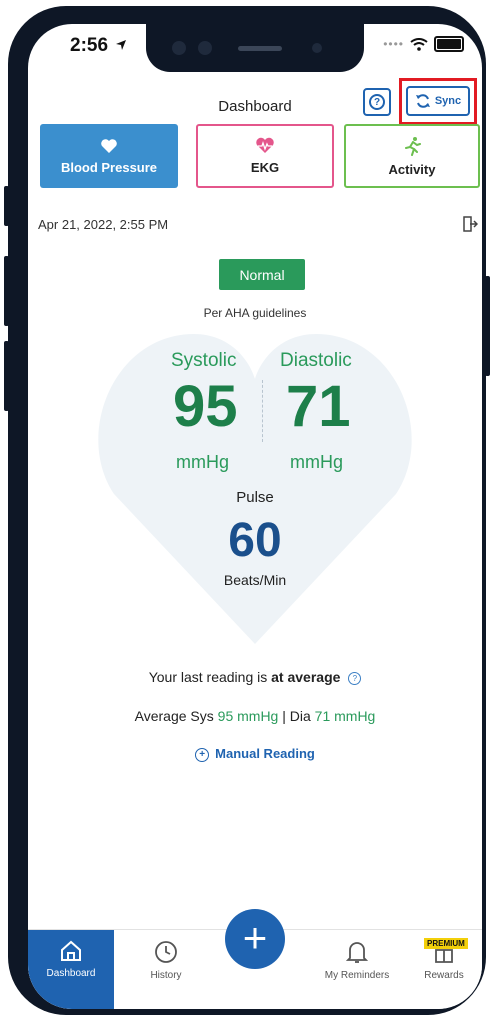 This screenshot has width=494, height=1023. Describe the element at coordinates (205, 48) in the screenshot. I see `sensor-icon` at that location.